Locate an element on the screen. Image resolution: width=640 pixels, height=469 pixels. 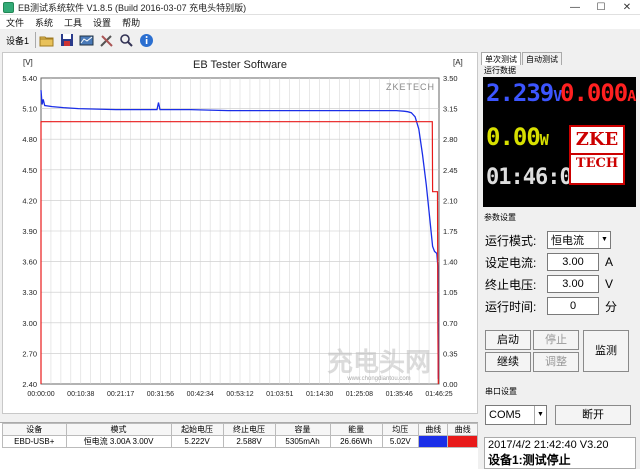
window-controls: — ☐ ✕ is located at coordinates (601, 7).